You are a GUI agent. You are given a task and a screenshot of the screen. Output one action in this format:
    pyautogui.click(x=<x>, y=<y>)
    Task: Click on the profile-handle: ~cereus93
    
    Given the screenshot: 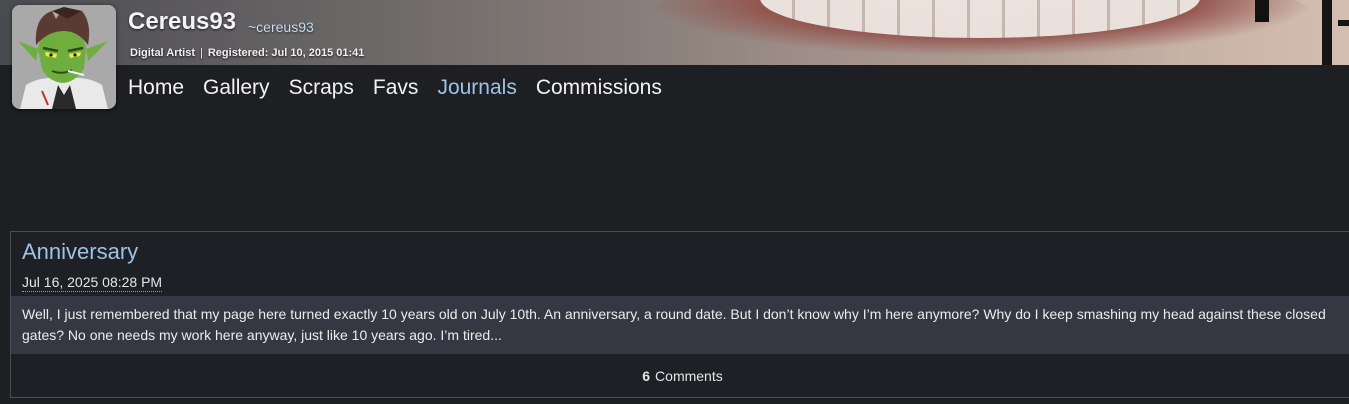 What is the action you would take?
    pyautogui.click(x=281, y=27)
    